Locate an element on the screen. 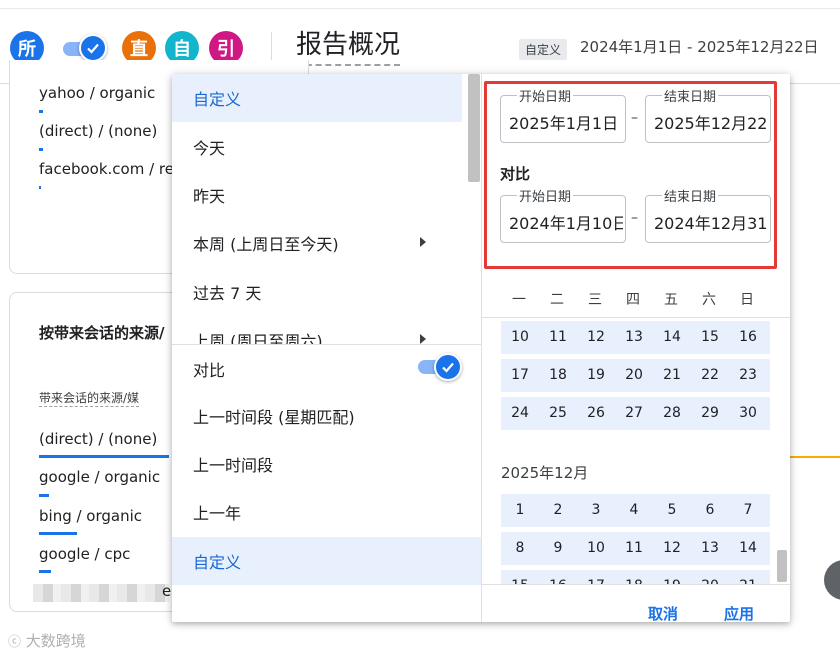  compare-option-label: 上一年 is located at coordinates (217, 513).